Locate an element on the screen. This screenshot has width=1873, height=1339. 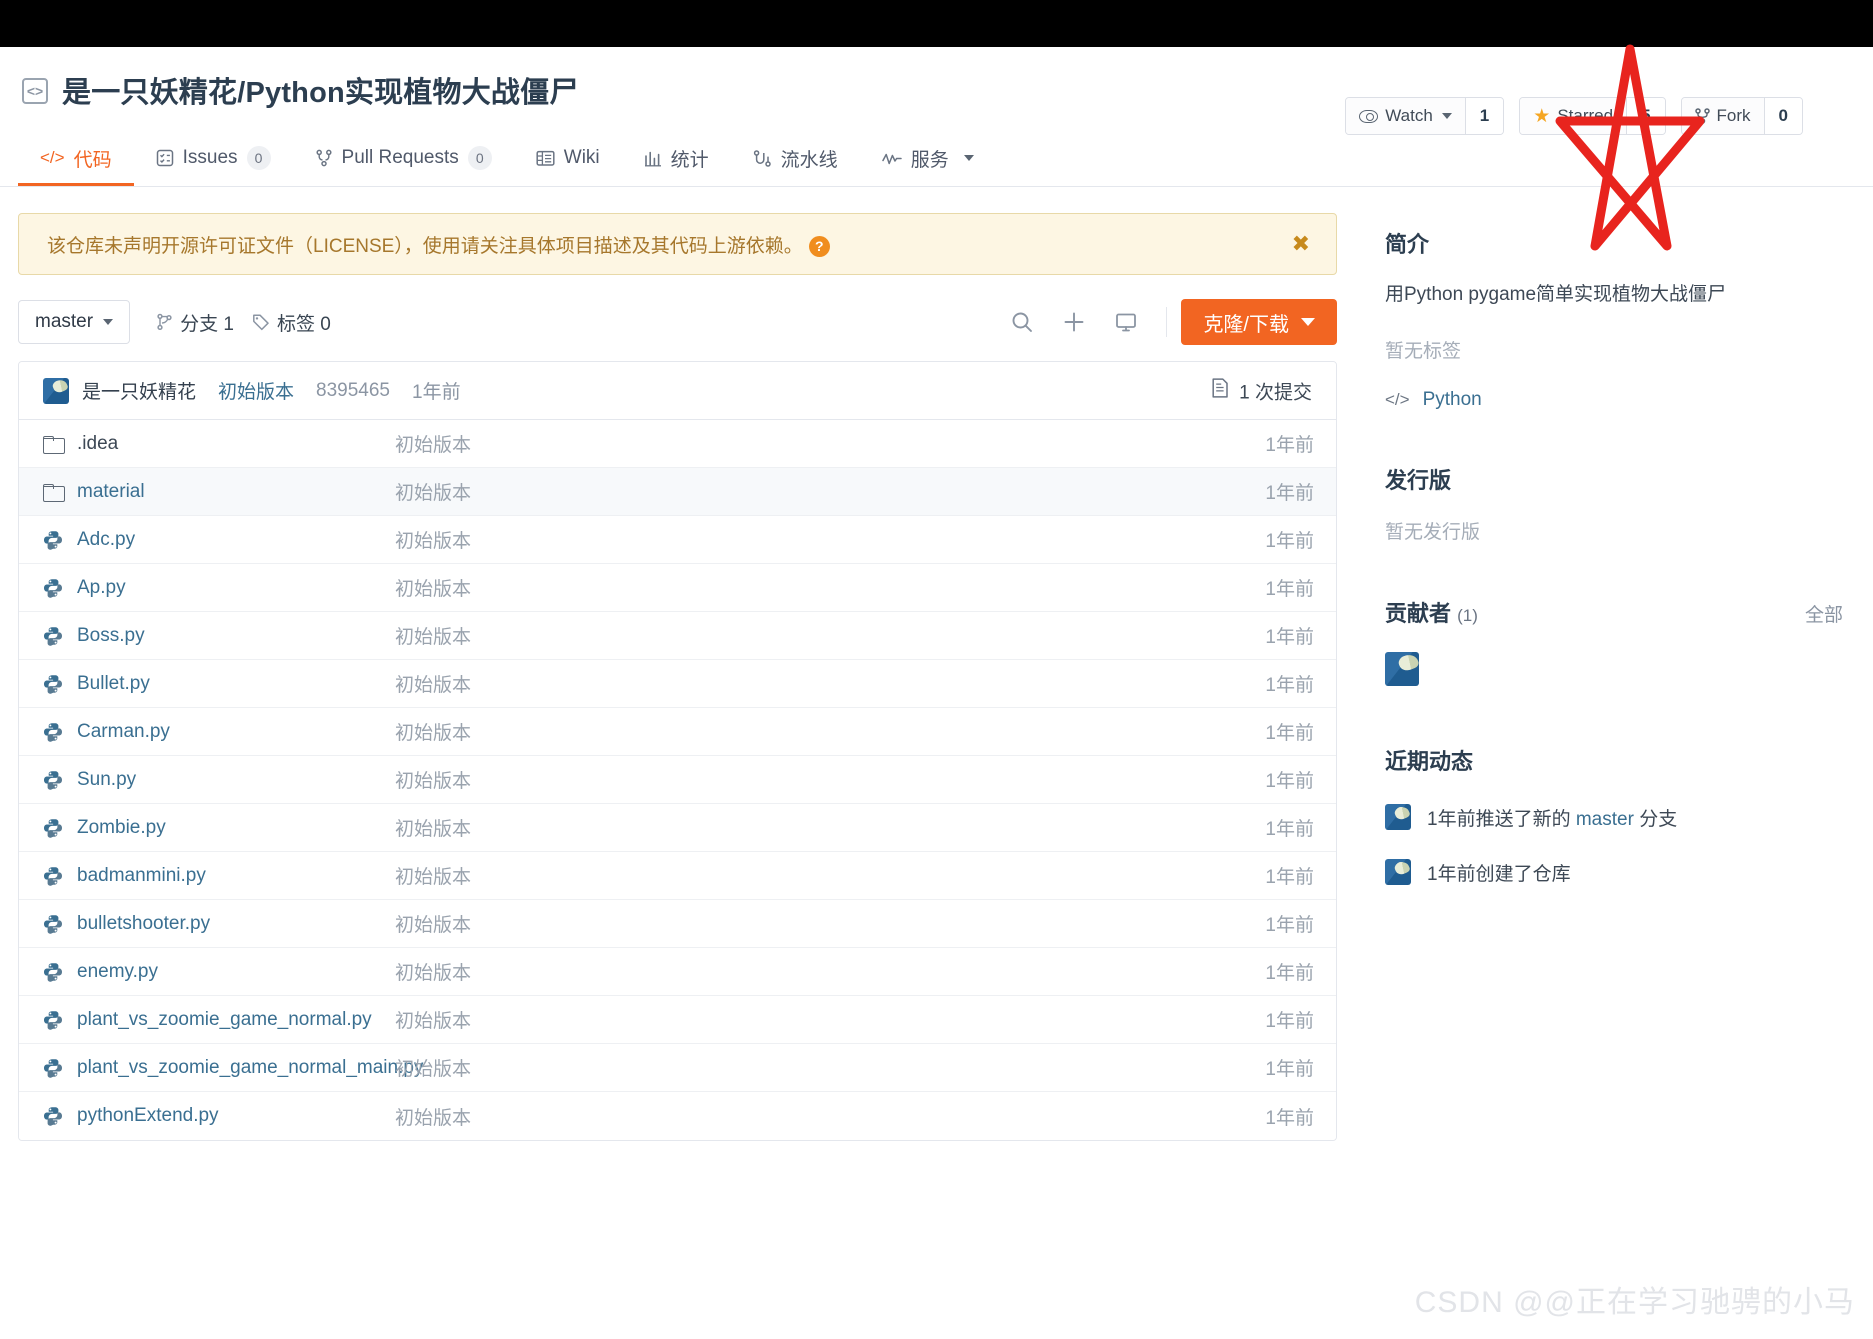
file-name-link: Zombie.py is located at coordinates (236, 828).